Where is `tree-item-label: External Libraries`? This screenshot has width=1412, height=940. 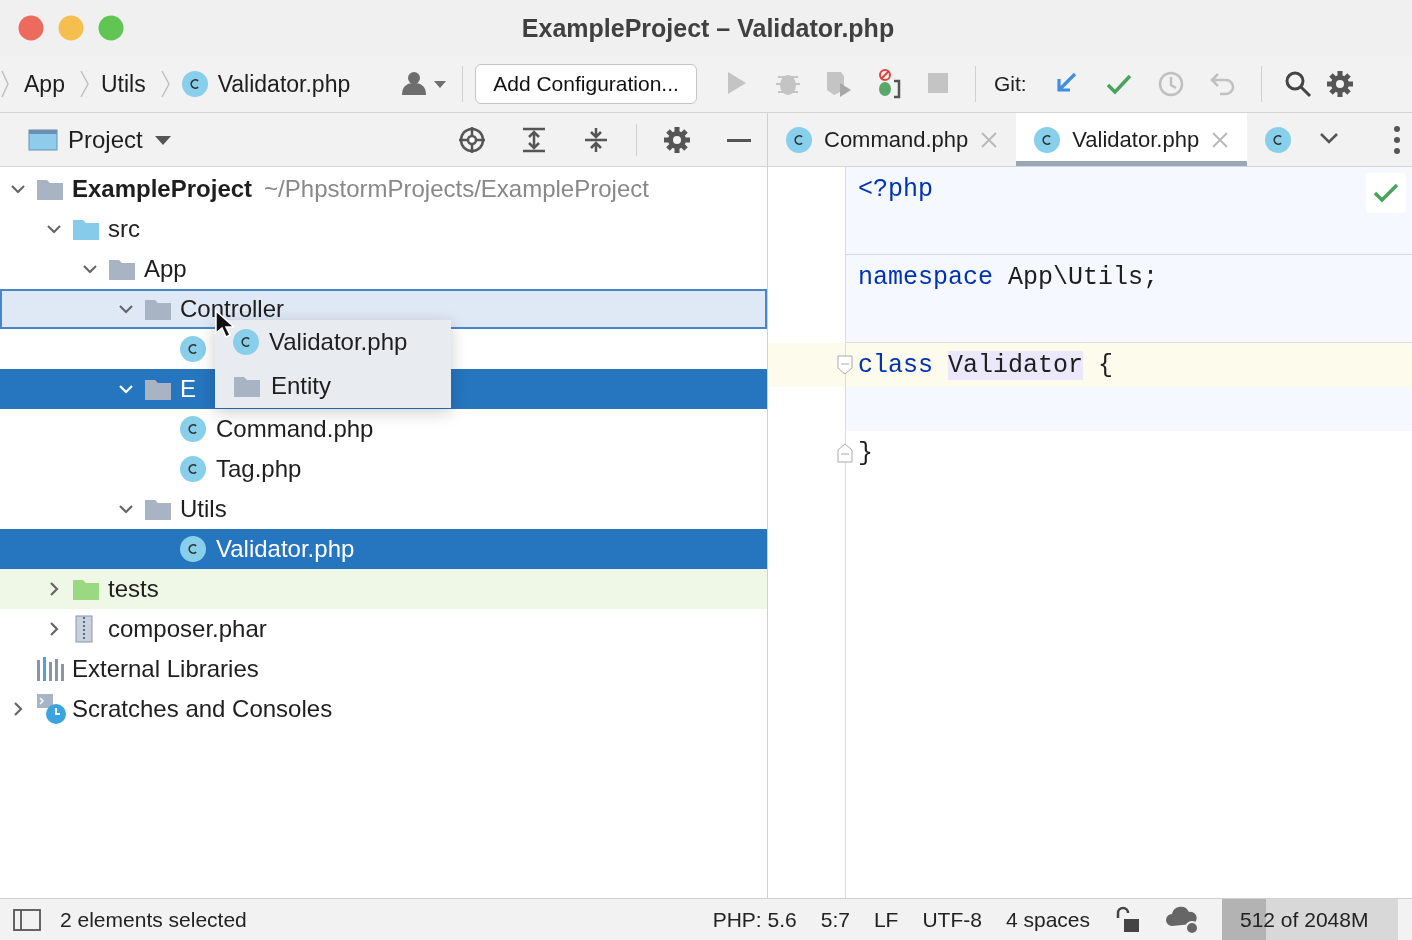 tree-item-label: External Libraries is located at coordinates (165, 669).